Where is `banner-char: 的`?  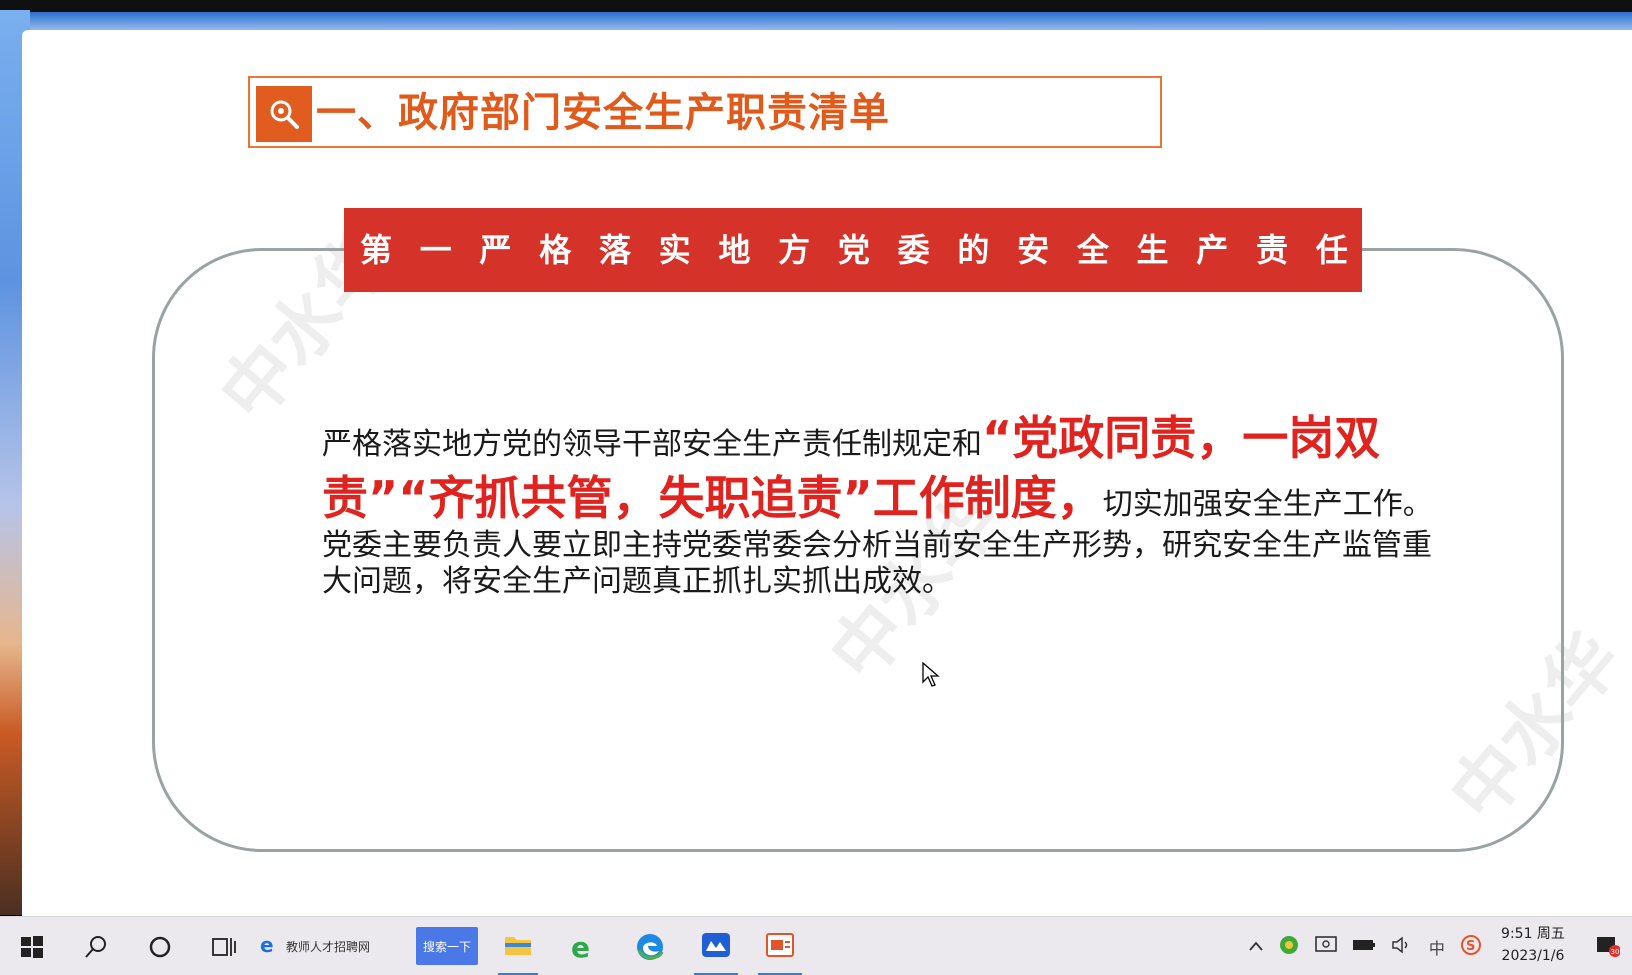 banner-char: 的 is located at coordinates (973, 250).